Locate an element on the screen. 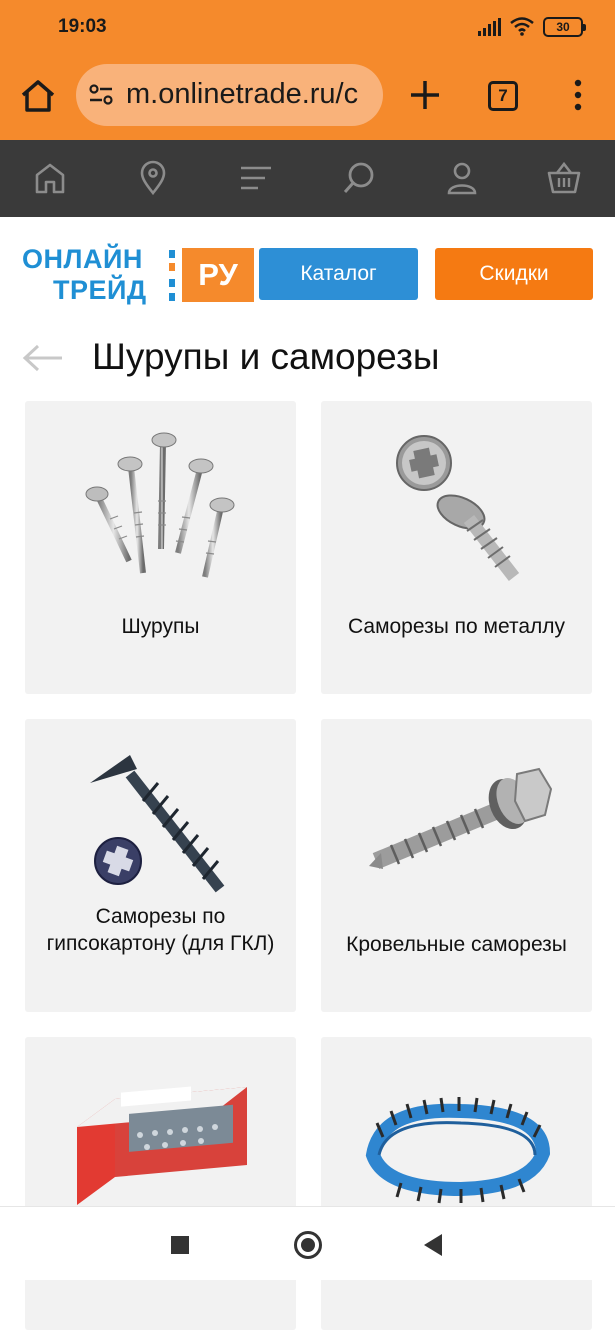  category-label: Кровельные саморезы is located at coordinates (456, 944).